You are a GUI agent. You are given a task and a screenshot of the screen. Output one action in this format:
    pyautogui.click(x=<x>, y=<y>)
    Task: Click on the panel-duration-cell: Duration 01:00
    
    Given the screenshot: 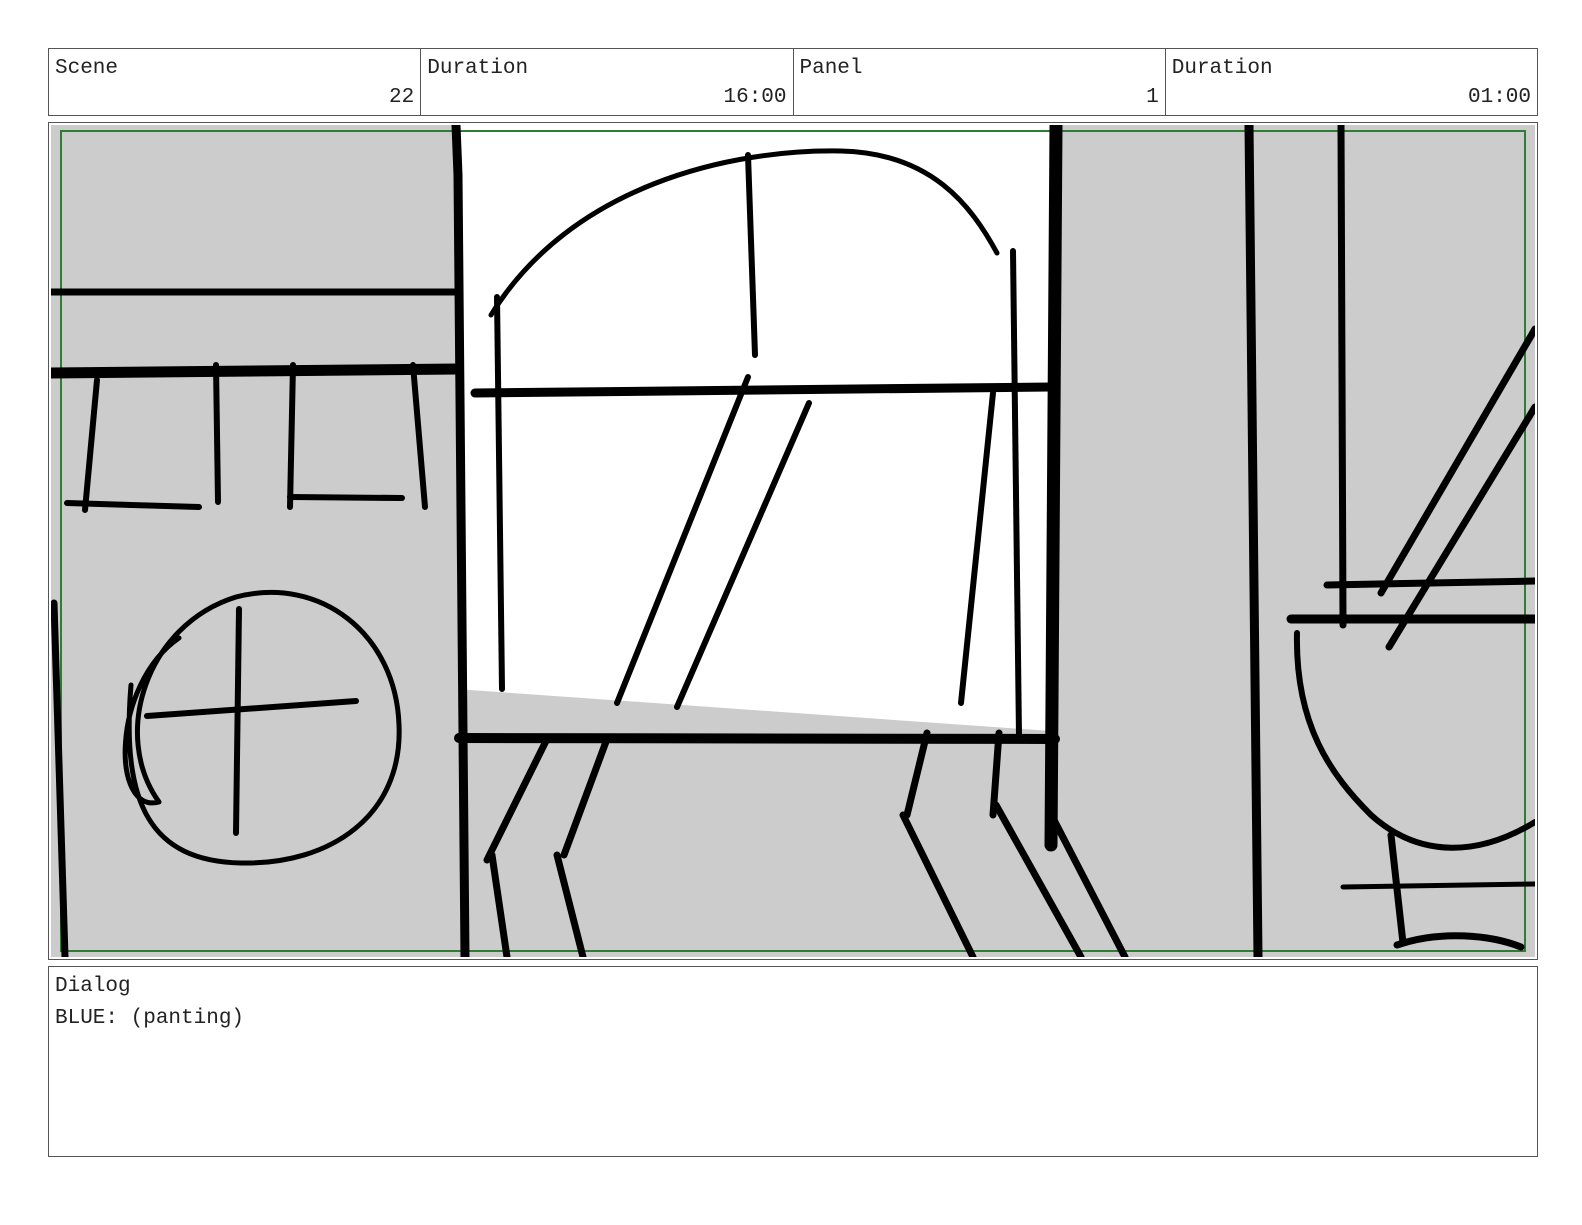 What is the action you would take?
    pyautogui.click(x=1351, y=82)
    